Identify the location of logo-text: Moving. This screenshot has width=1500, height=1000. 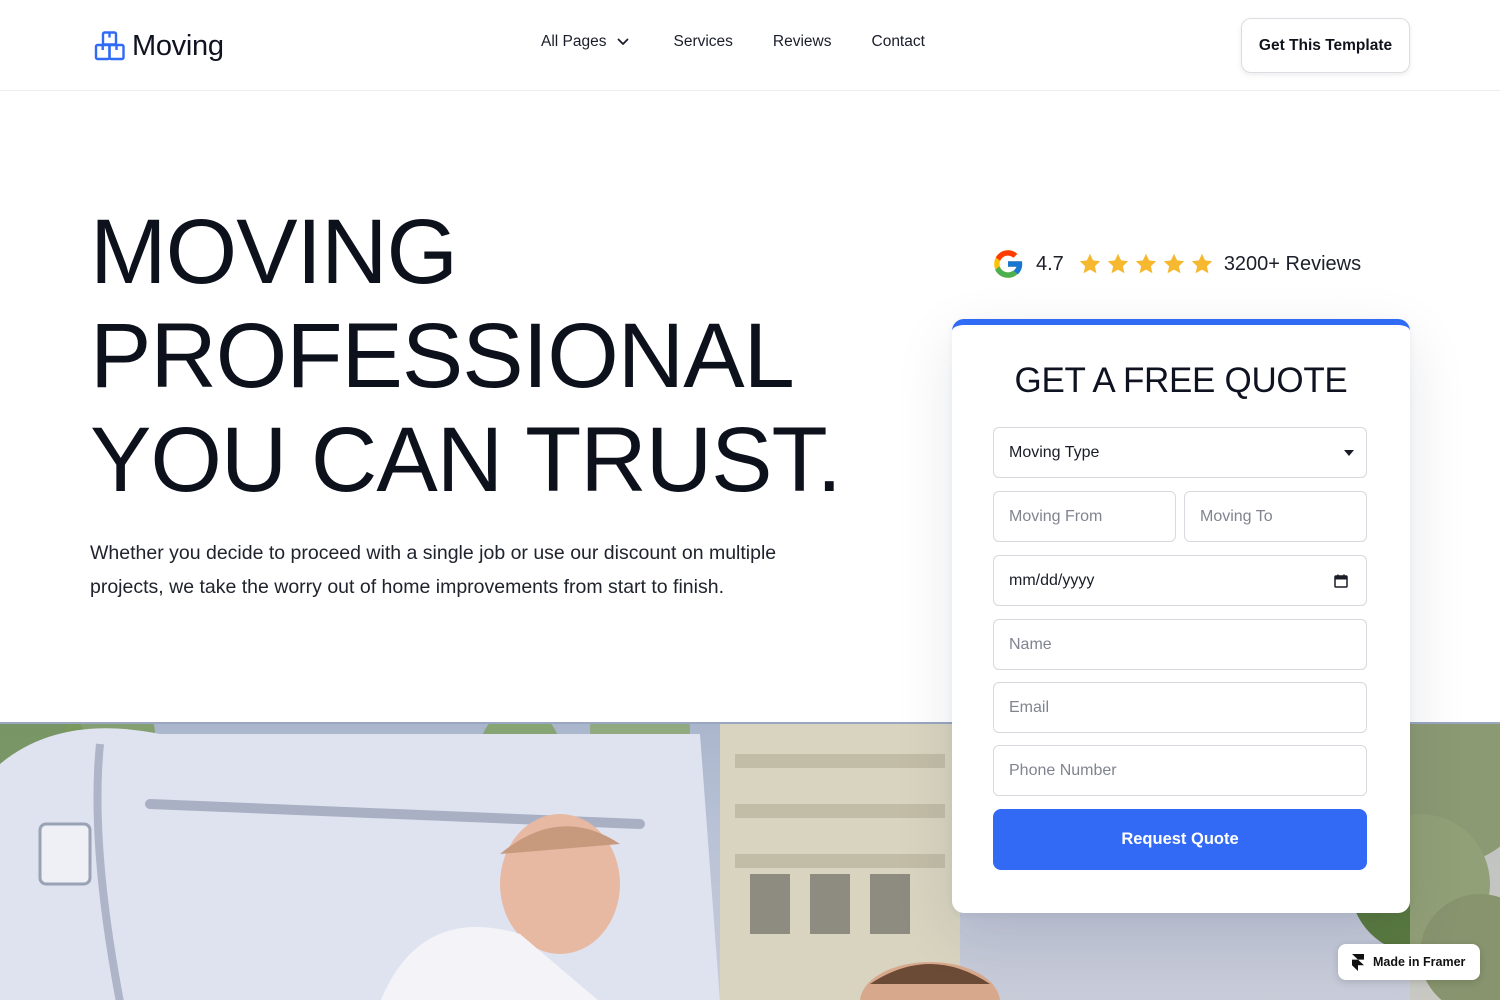
(178, 45).